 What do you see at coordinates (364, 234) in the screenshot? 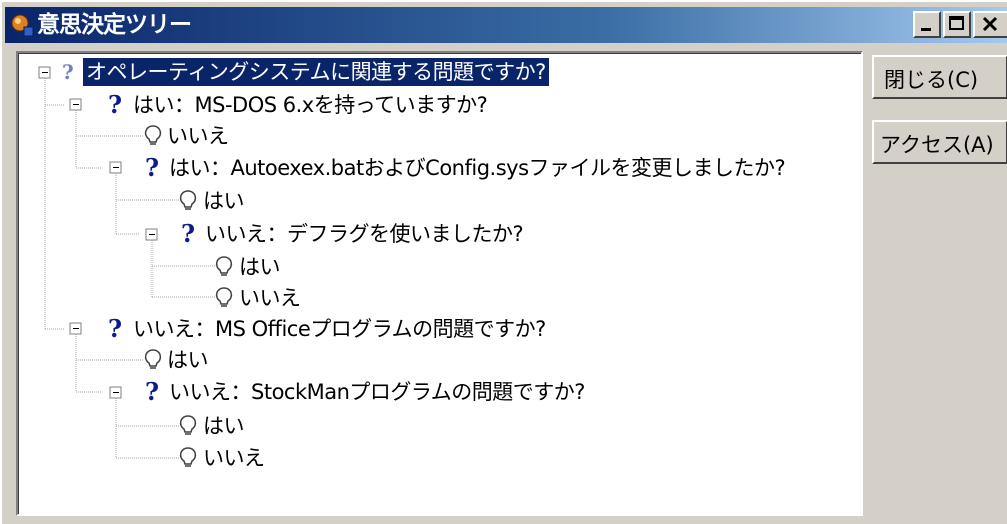
I see `tree-node-defrag: いいえ：デフラグを使いましたか?` at bounding box center [364, 234].